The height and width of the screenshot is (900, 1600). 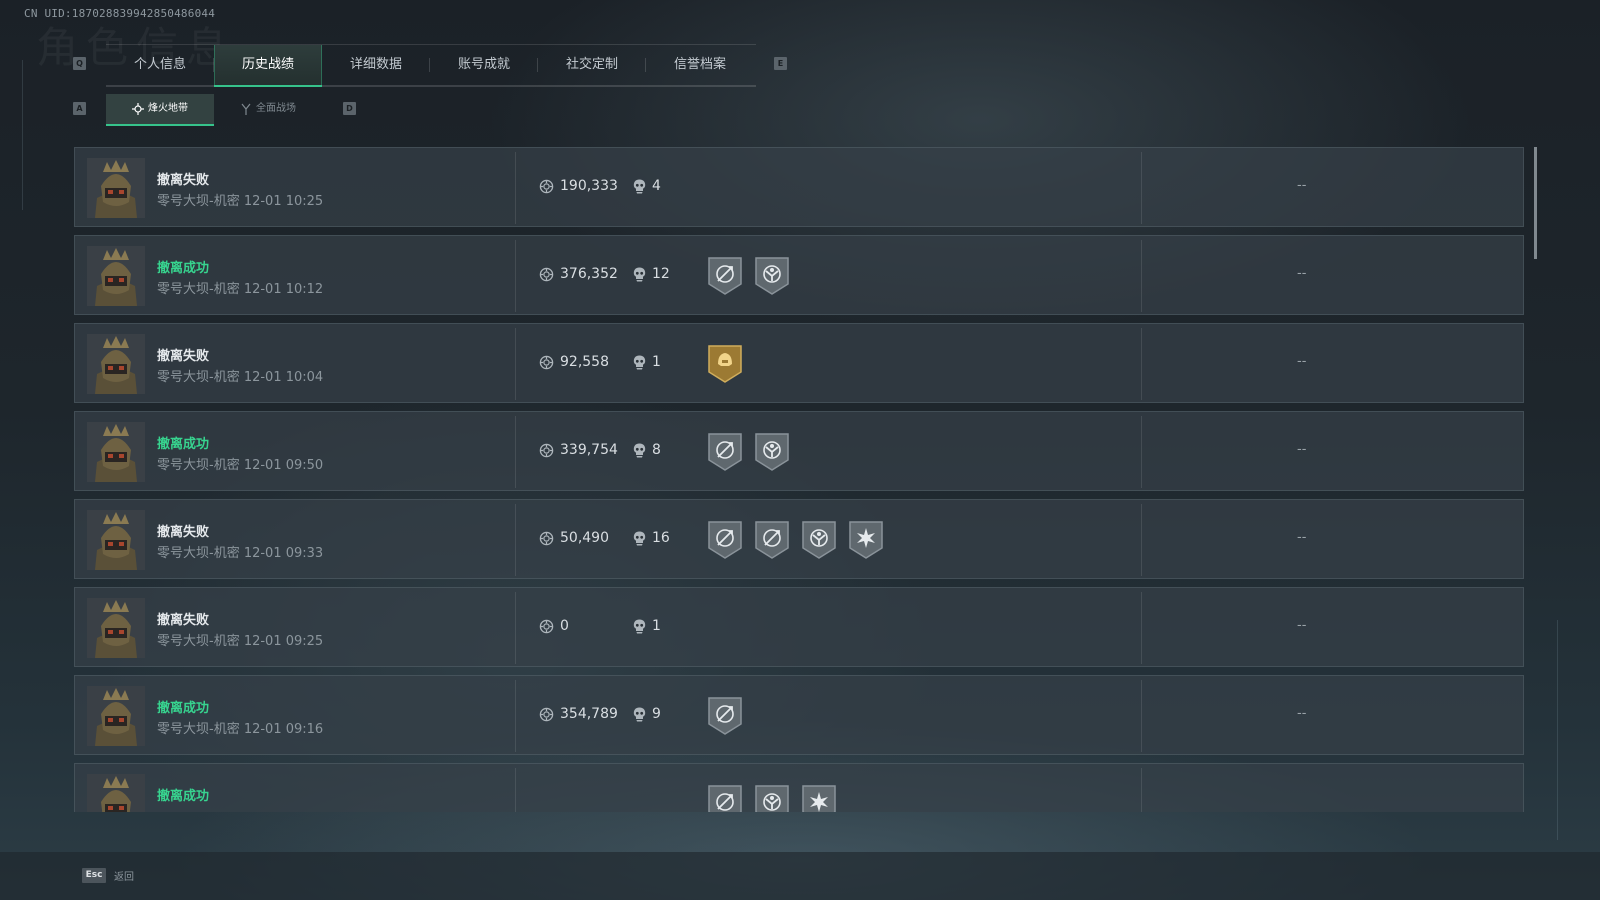 I want to click on match-record-row: 撤离失败 零号大坝-机密 12-01 09:33 50,490 16 --, so click(x=799, y=539).